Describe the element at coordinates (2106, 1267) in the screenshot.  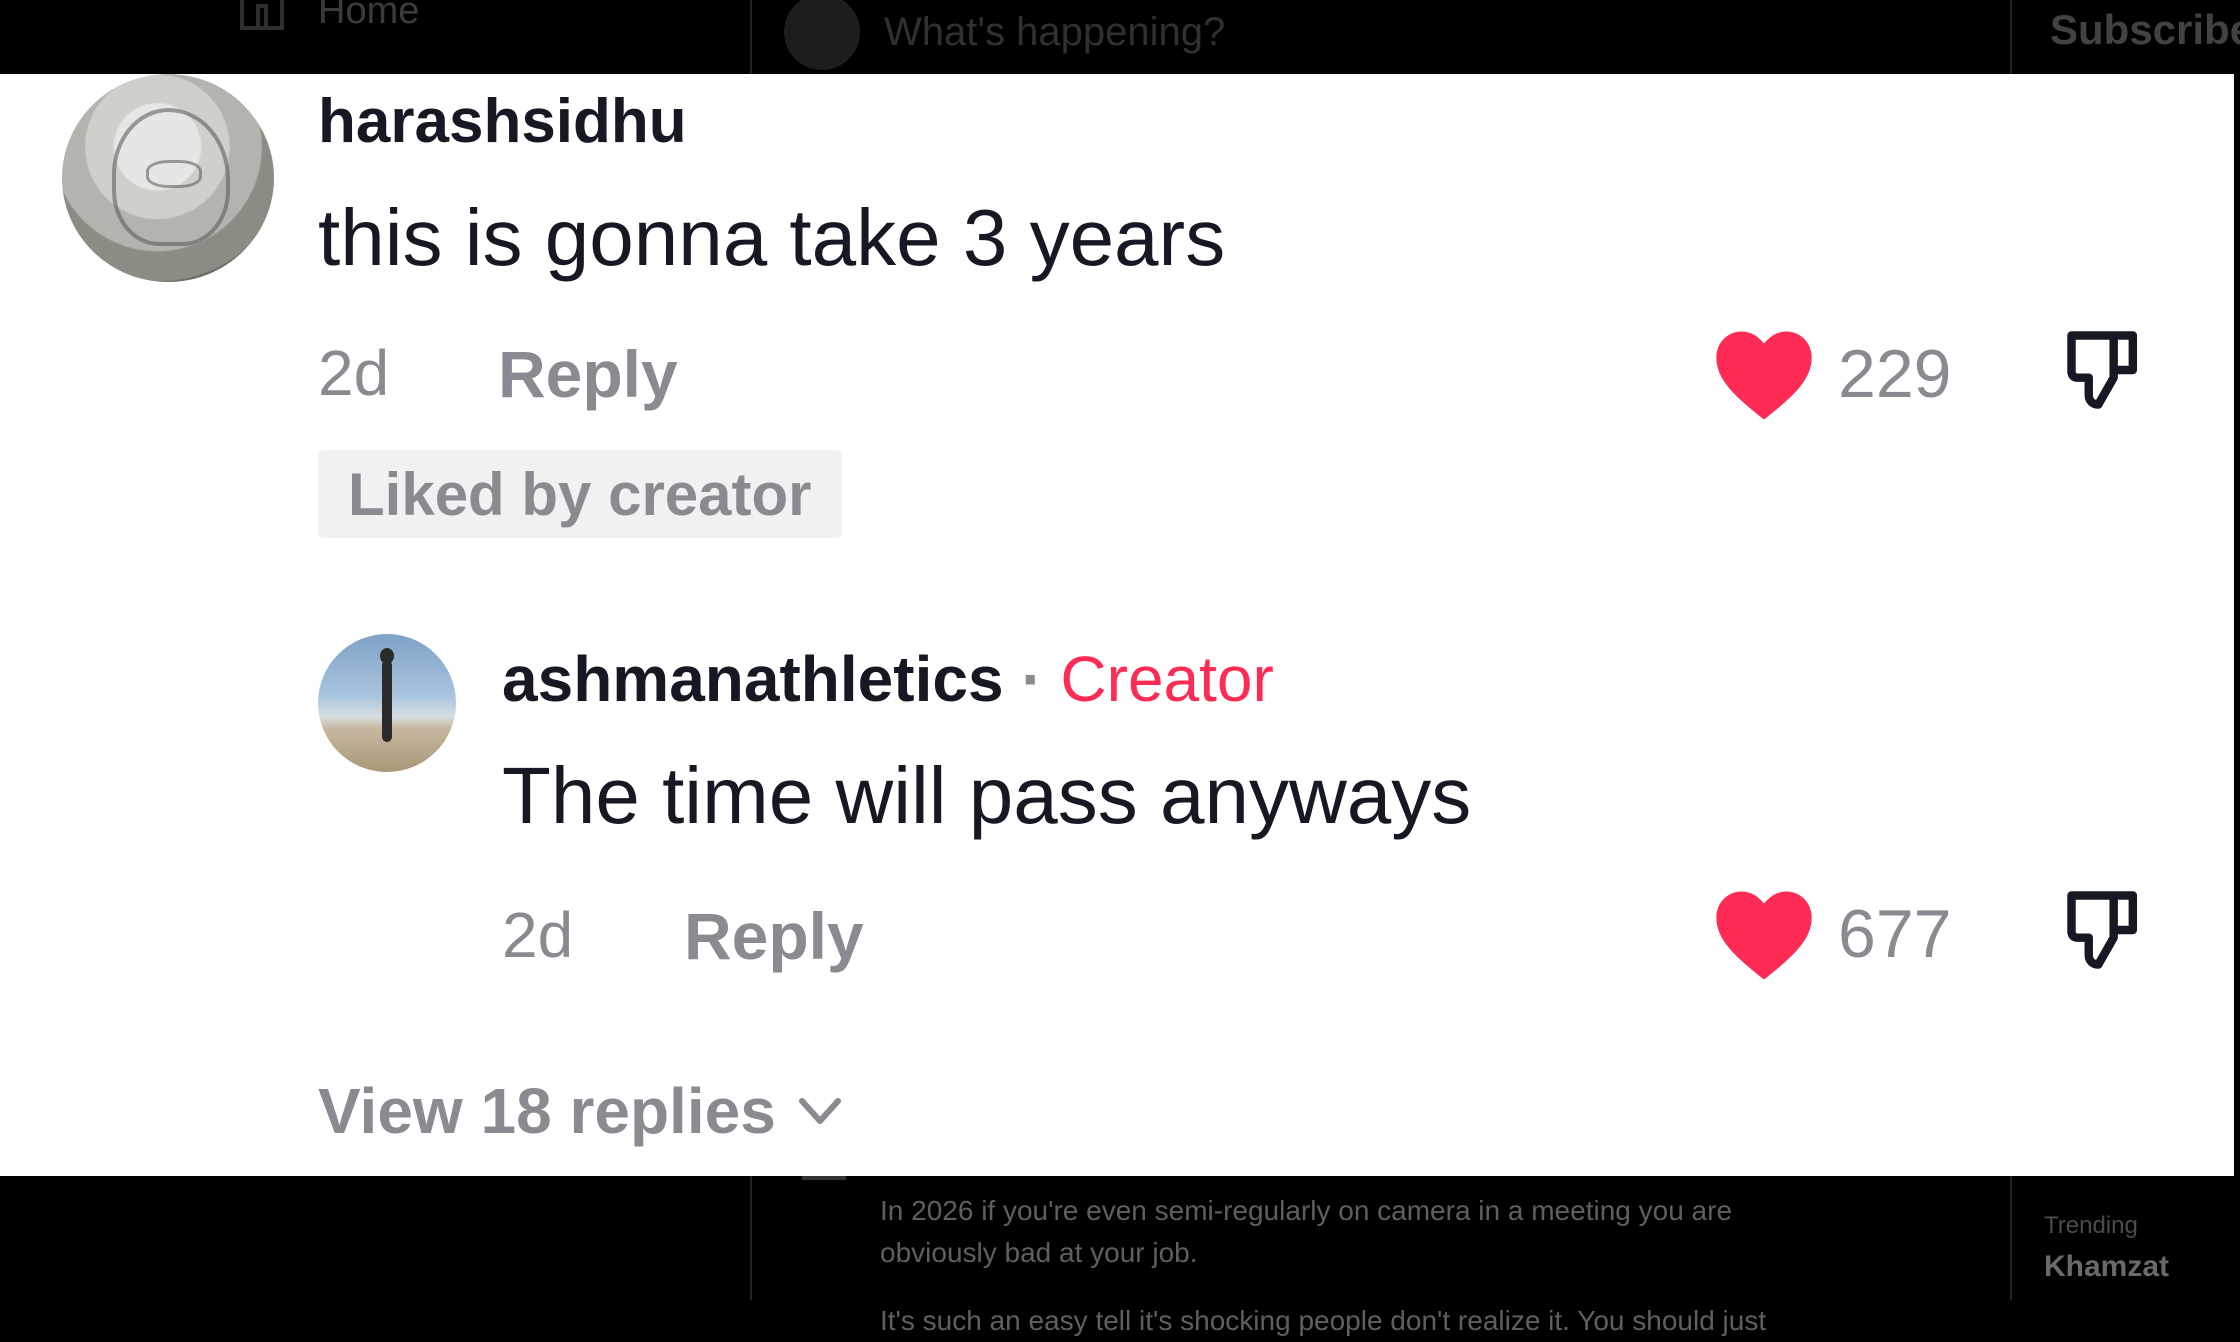
I see `background-trending-name: Khamzat` at that location.